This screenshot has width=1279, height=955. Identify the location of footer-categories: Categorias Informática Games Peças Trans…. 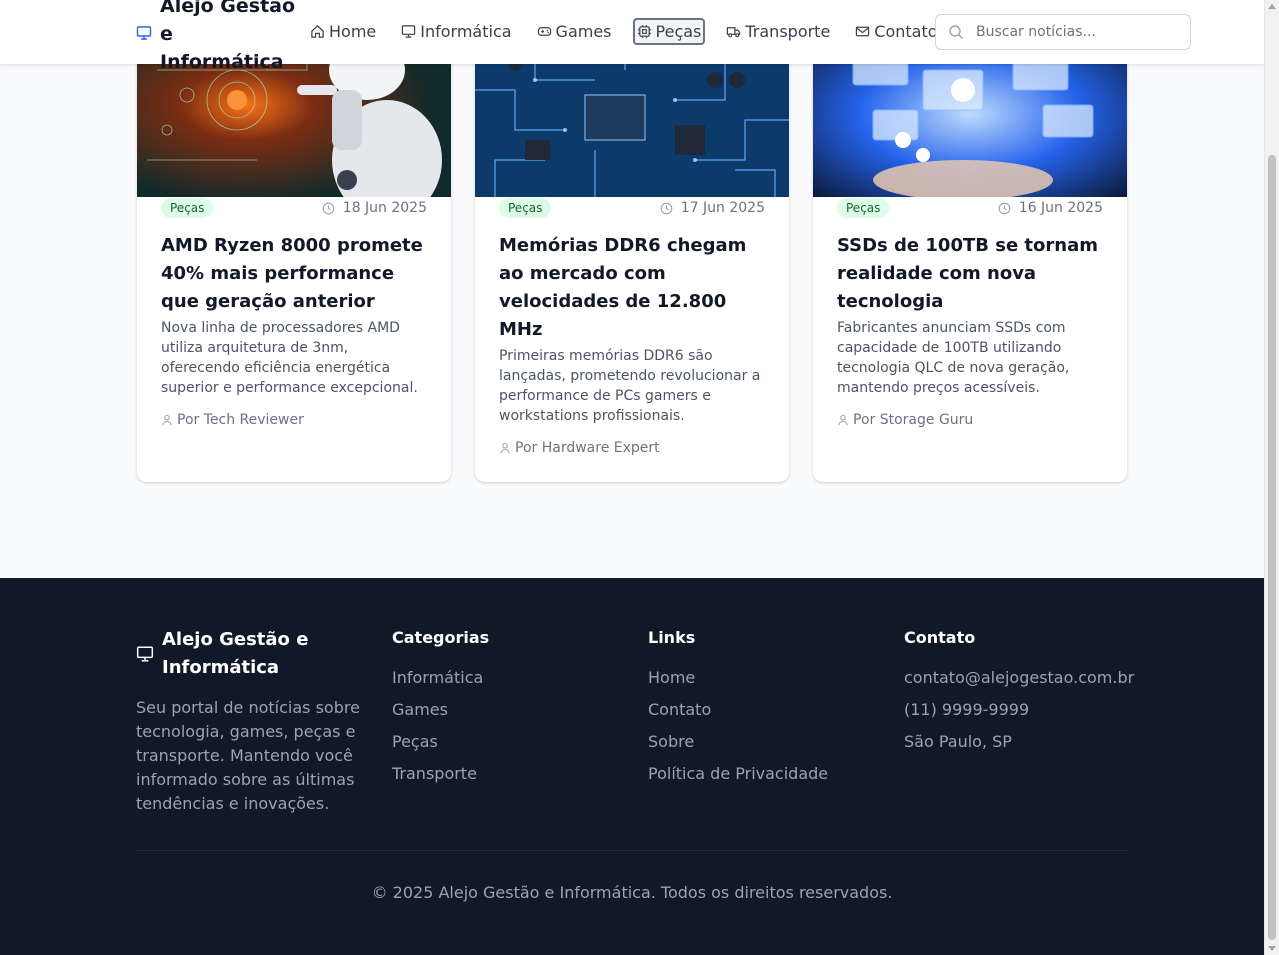
(440, 710).